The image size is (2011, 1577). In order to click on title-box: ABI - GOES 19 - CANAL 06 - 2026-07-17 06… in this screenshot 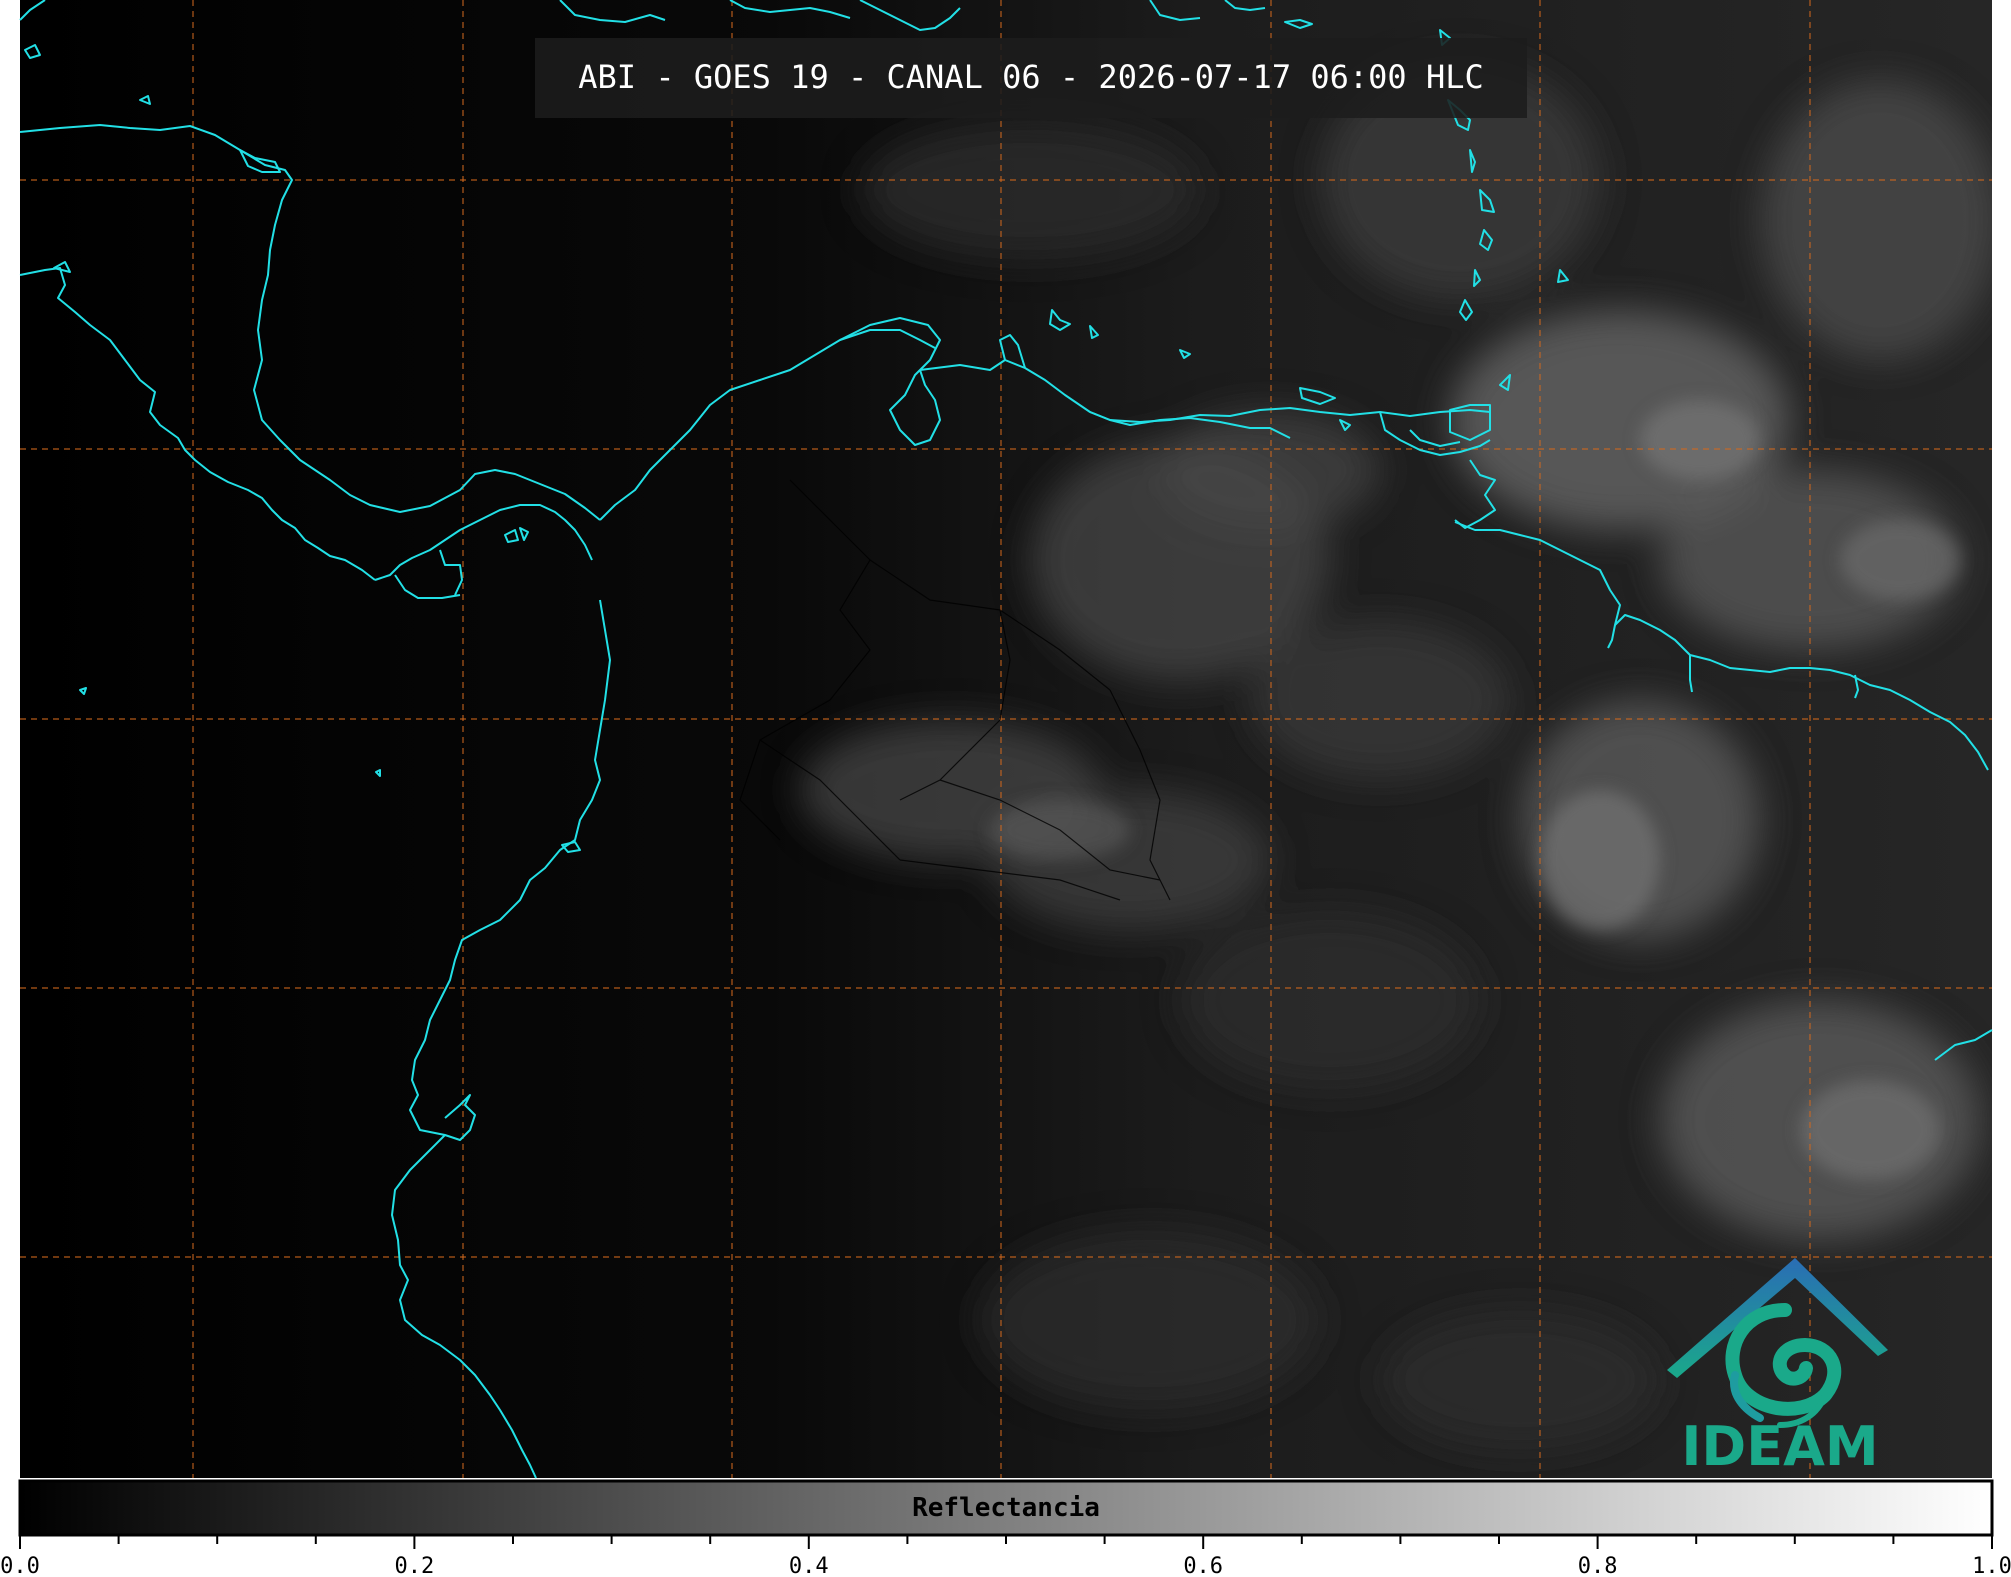, I will do `click(1031, 78)`.